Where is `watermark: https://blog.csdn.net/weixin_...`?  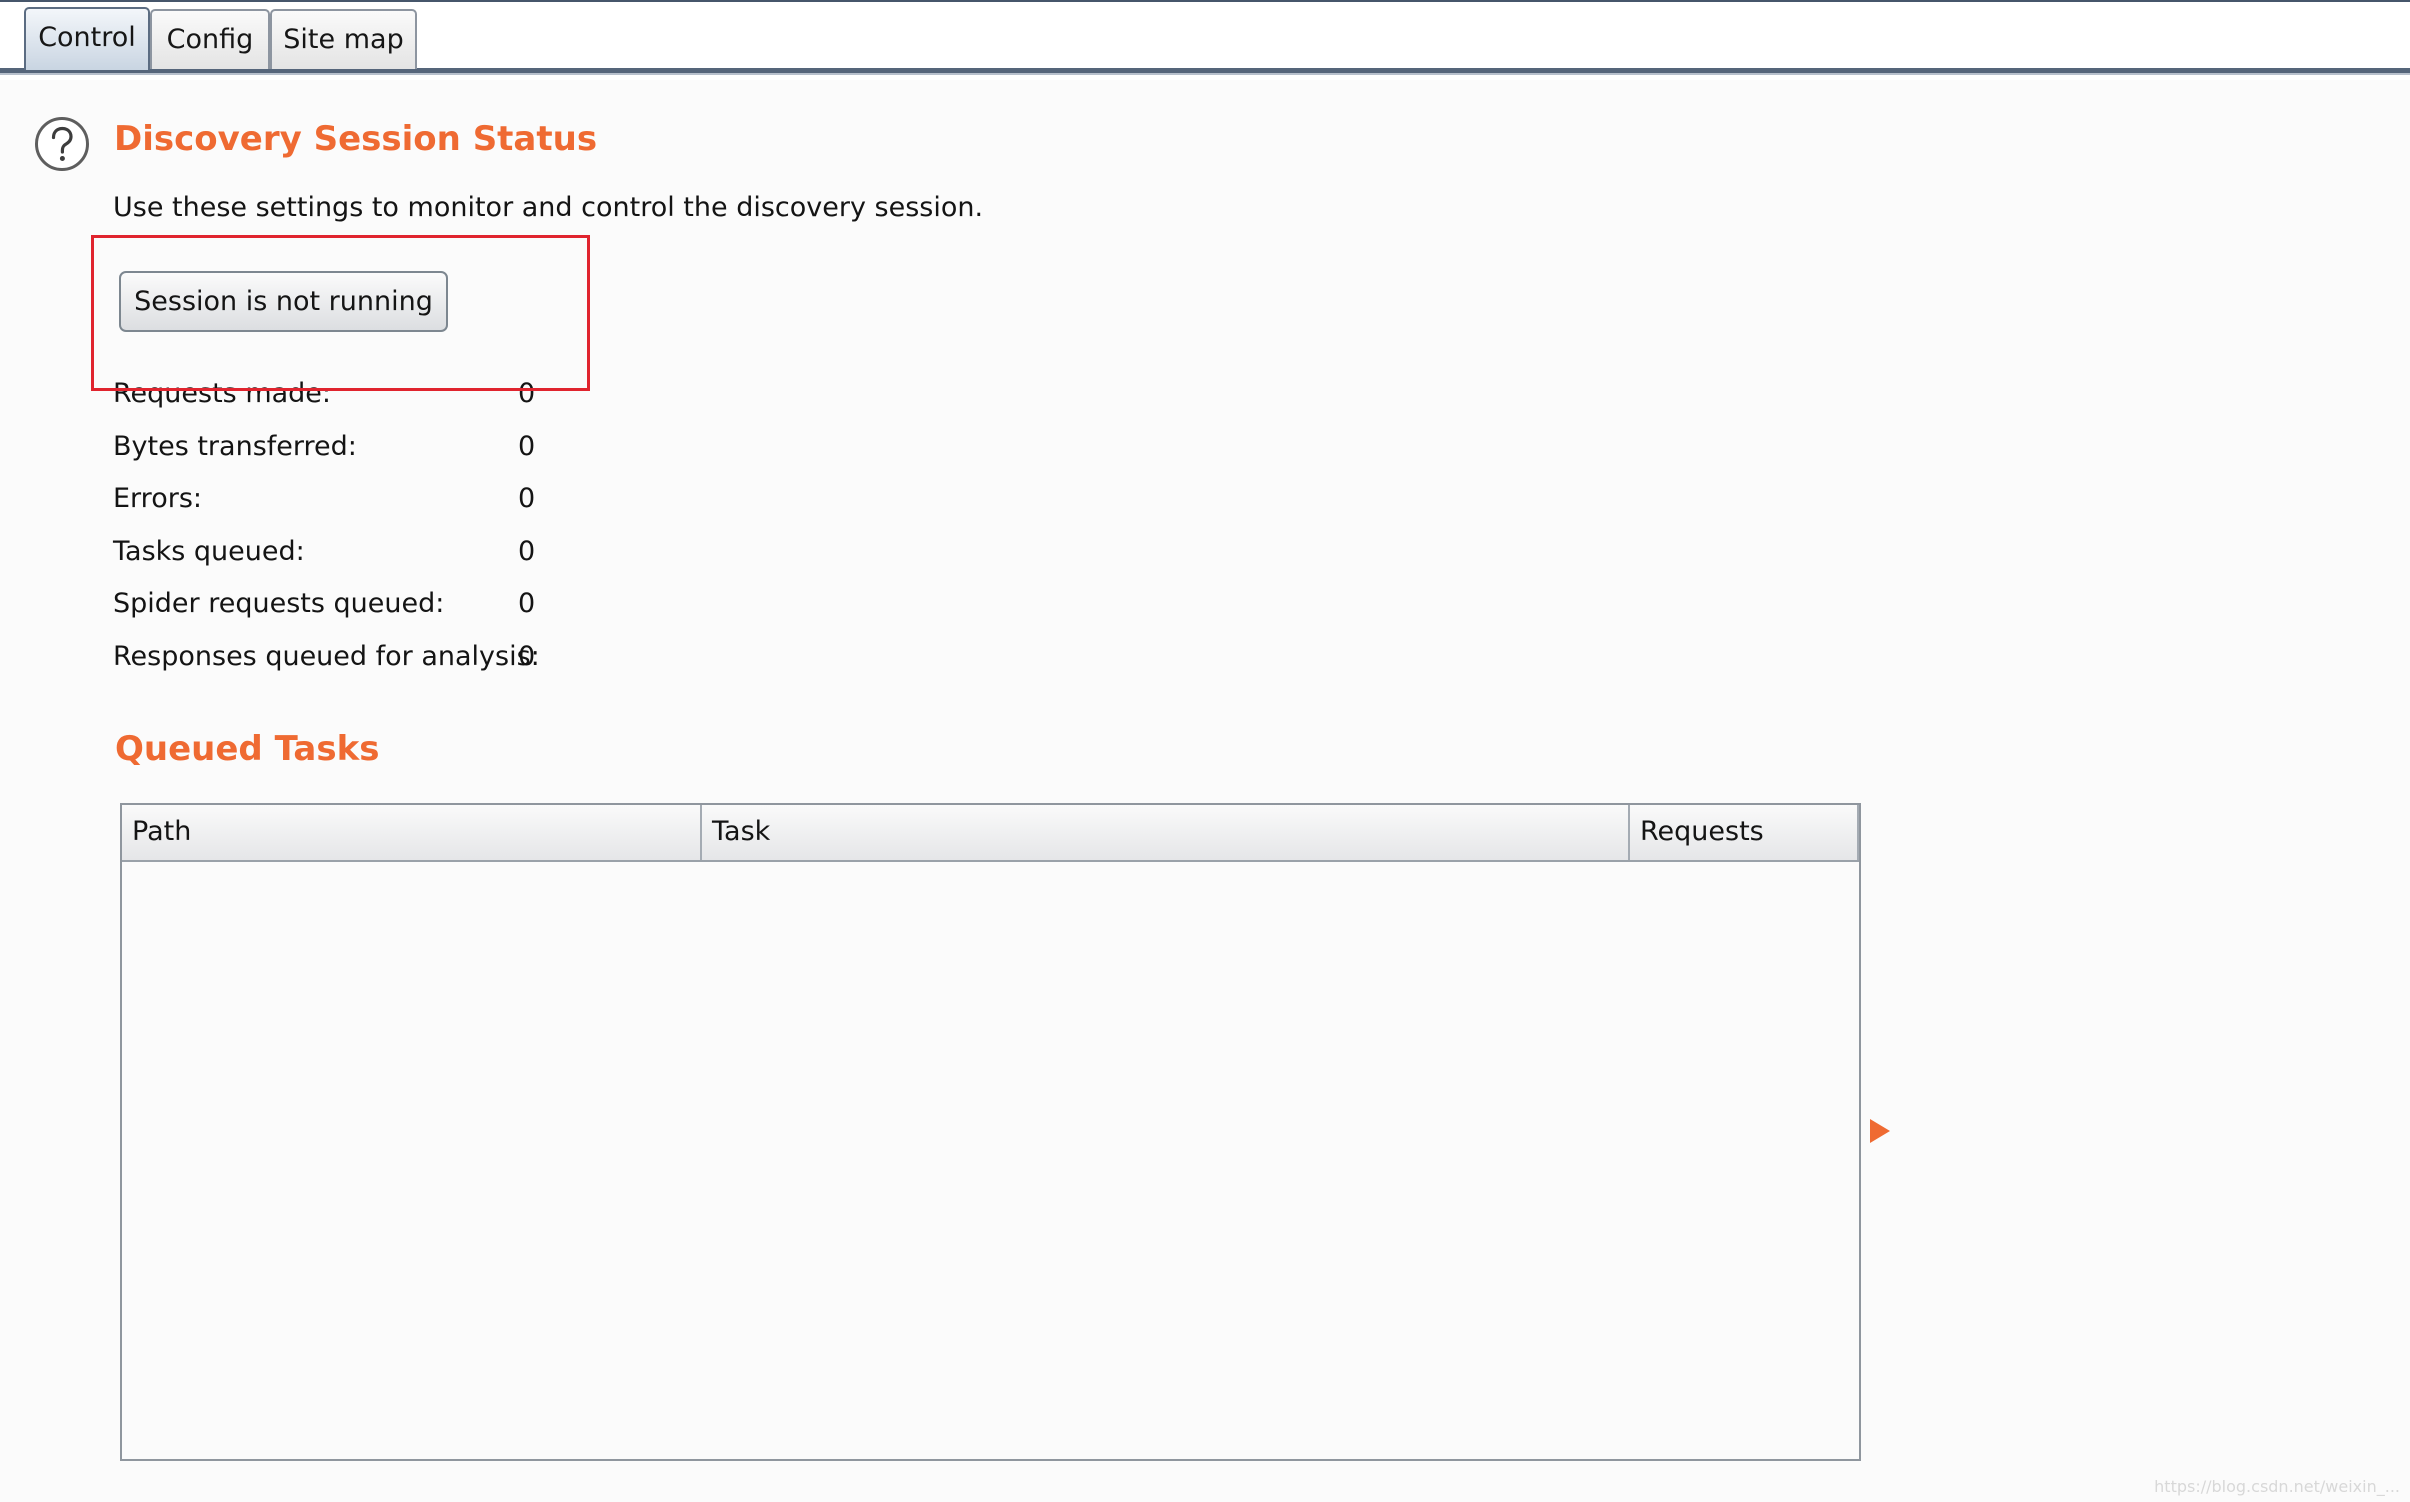 watermark: https://blog.csdn.net/weixin_... is located at coordinates (2277, 1486).